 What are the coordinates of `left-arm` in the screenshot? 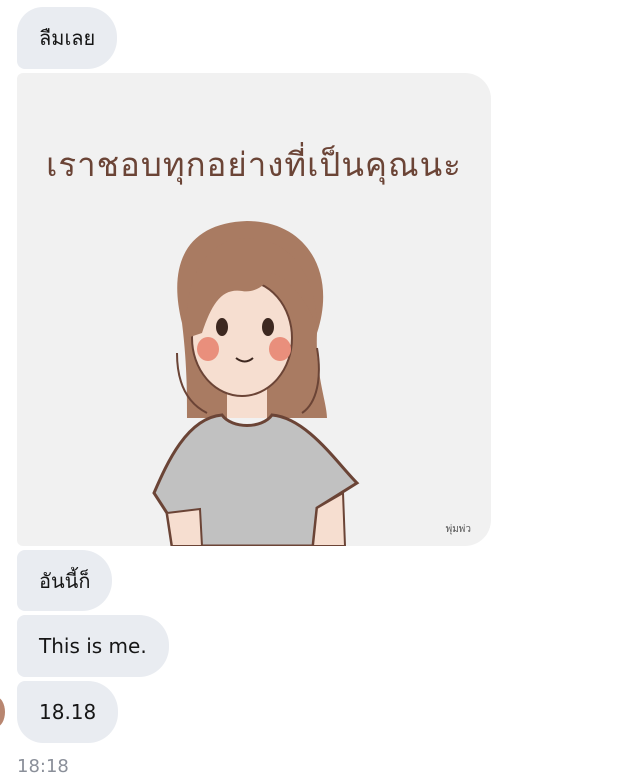 It's located at (184, 526).